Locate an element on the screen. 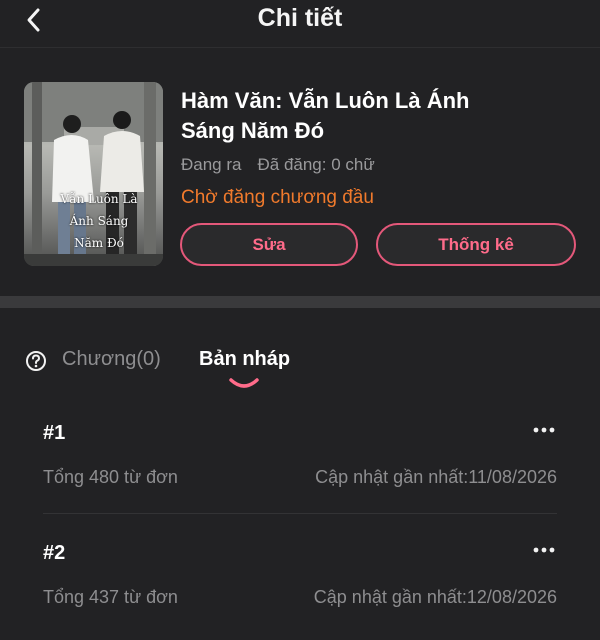 This screenshot has width=600, height=640. cover-line-1: Vẫn Luôn Là is located at coordinates (99, 199).